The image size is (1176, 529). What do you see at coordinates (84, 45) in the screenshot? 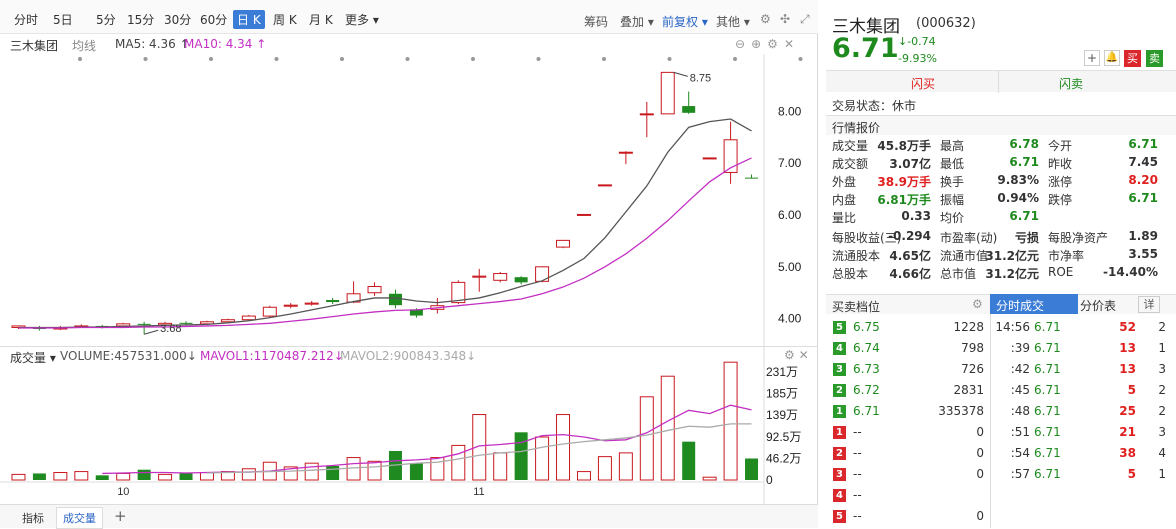
I see `avg-line-menu: 均线` at bounding box center [84, 45].